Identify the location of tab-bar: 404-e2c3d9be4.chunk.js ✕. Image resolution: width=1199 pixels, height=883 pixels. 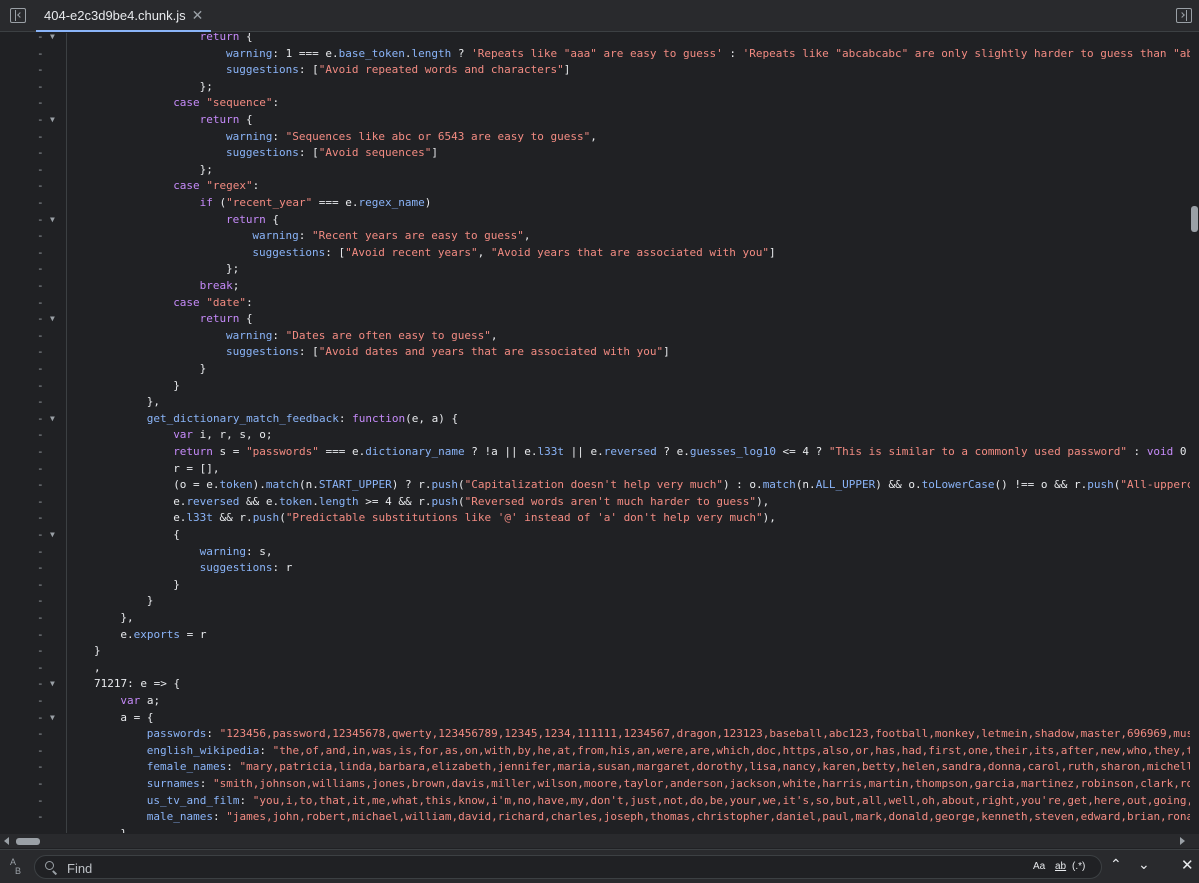
(599, 16).